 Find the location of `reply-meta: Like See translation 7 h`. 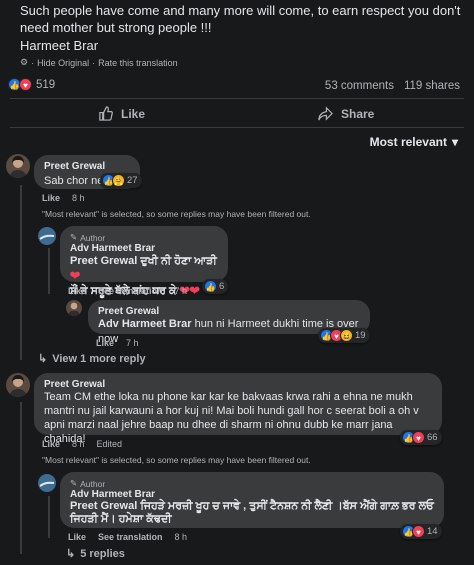

reply-meta: Like See translation 7 h is located at coordinates (127, 291).